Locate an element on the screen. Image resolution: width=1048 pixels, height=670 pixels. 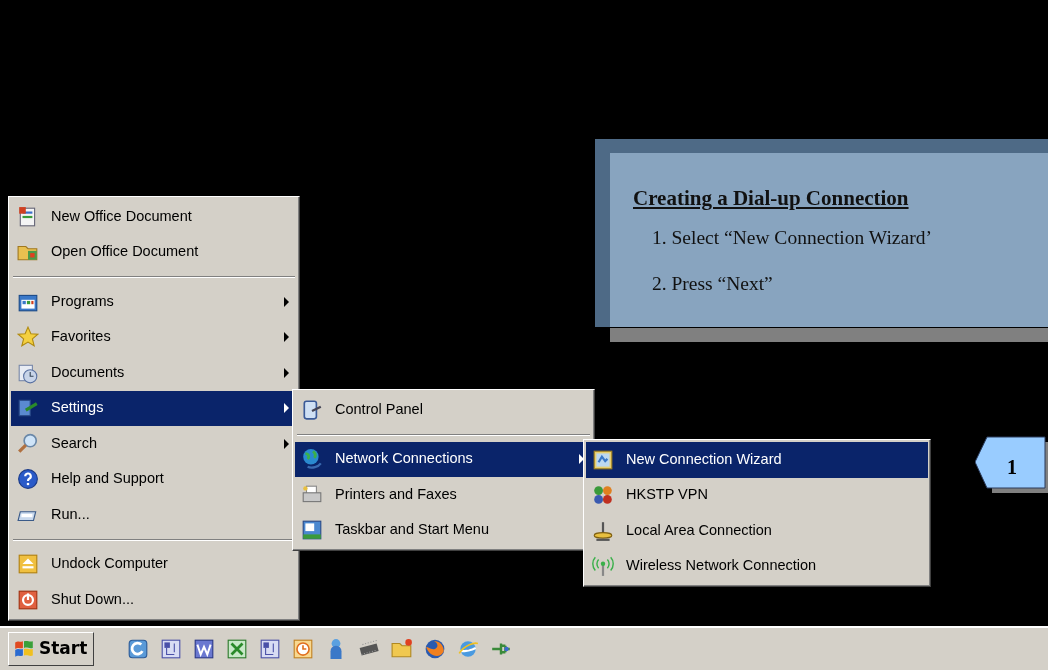
menu-item: Undock Computer is located at coordinates (154, 564).